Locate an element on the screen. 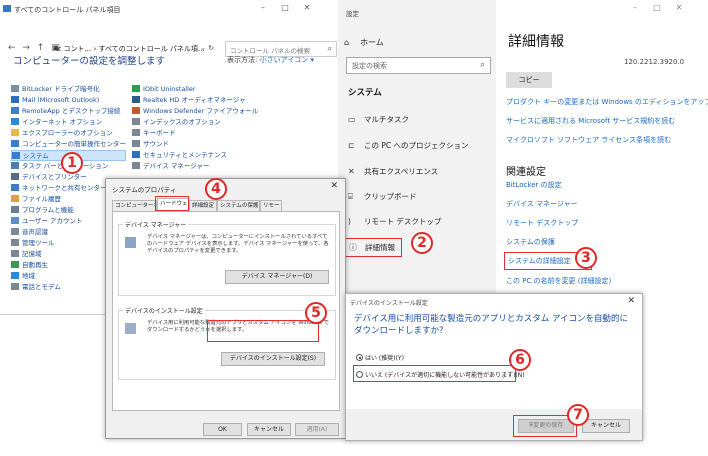 The height and width of the screenshot is (456, 708). control-panel-item: インデックスのオプション is located at coordinates (207, 122).